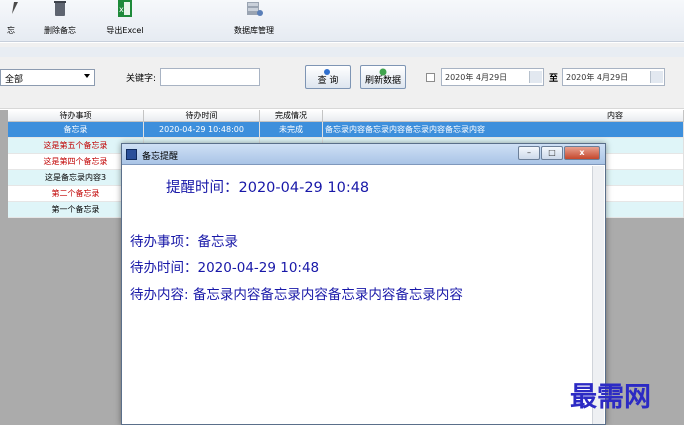  Describe the element at coordinates (554, 79) in the screenshot. I see `date-to-label: 至` at that location.